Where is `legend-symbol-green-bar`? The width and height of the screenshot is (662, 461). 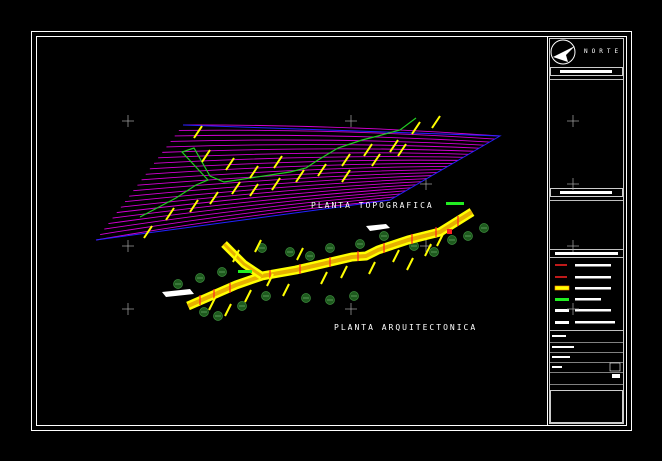
legend-symbol-green-bar is located at coordinates (562, 299).